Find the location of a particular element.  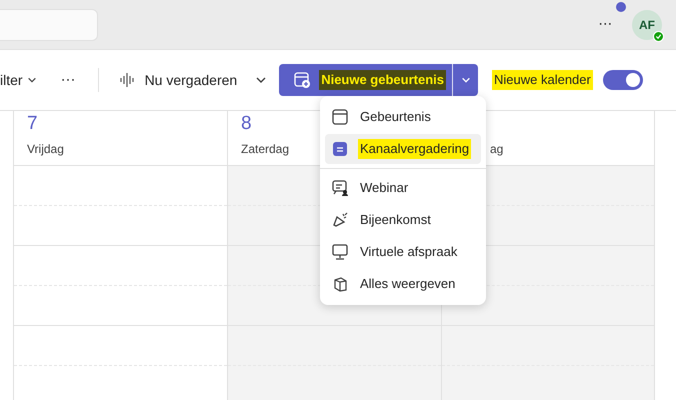

menu-item: Gebeurtenis is located at coordinates (403, 117).